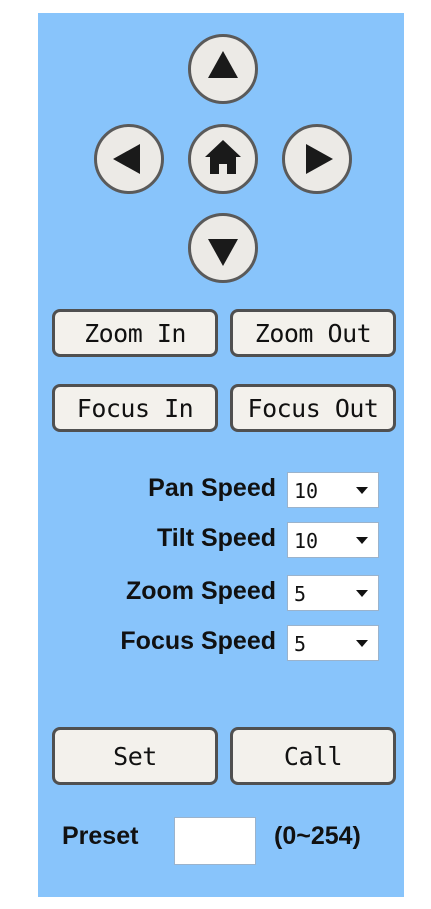  I want to click on call-button: Call, so click(313, 756).